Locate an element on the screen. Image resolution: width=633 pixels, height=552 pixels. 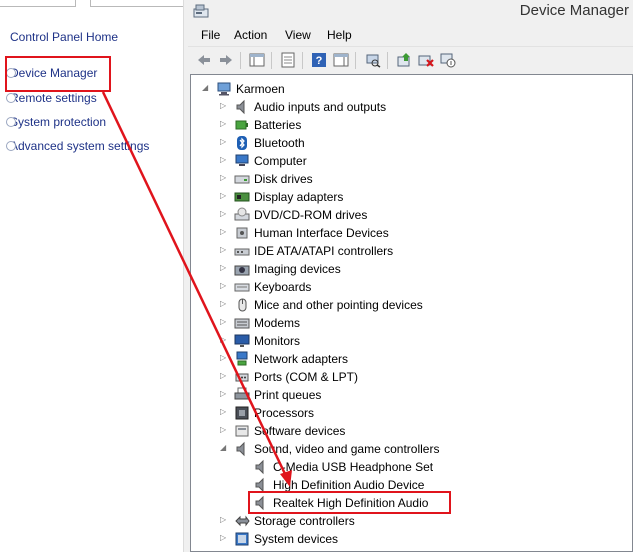
tree-category: ▷ Bluetooth is located at coordinates (411, 143).